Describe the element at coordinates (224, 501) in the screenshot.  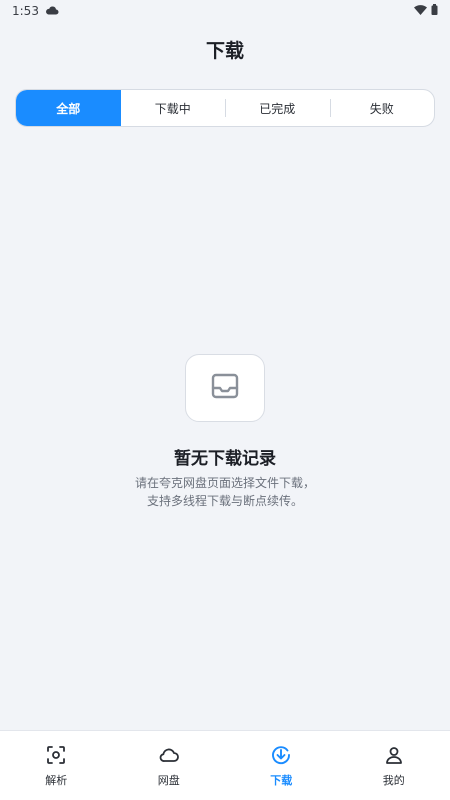
I see `empty-state-description-line-2: 支持多线程下载与断点续传。` at that location.